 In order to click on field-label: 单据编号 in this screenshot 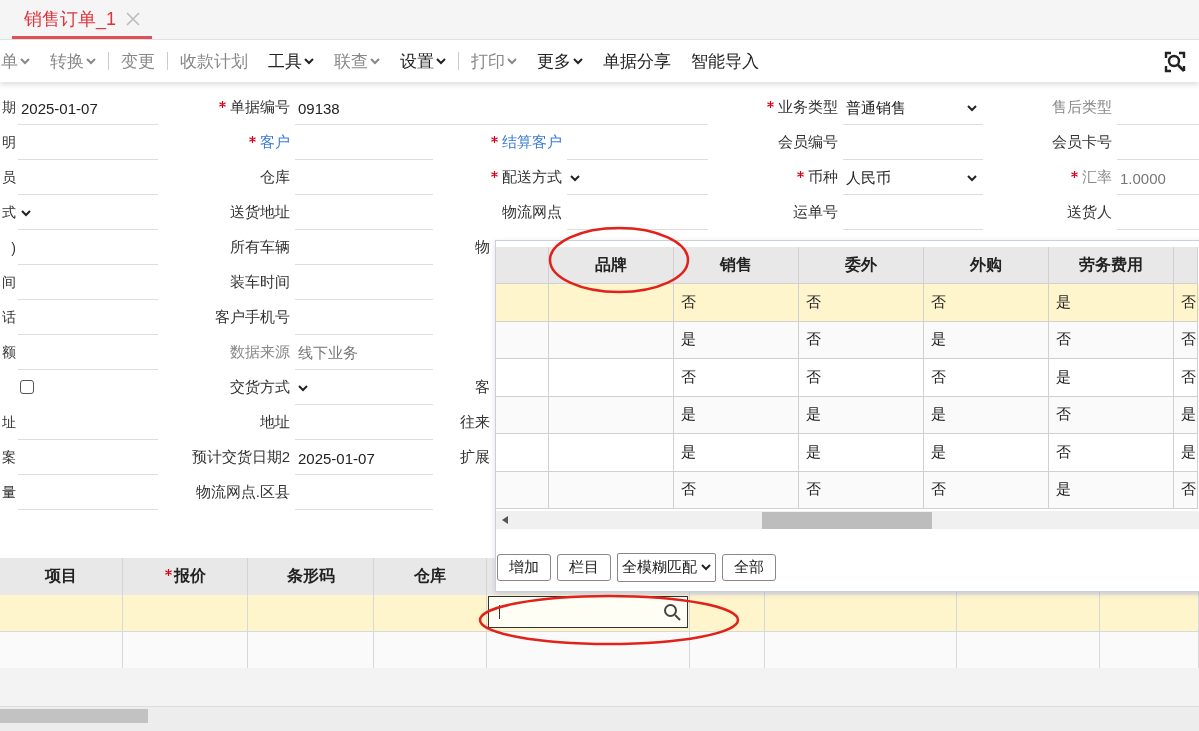, I will do `click(260, 107)`.